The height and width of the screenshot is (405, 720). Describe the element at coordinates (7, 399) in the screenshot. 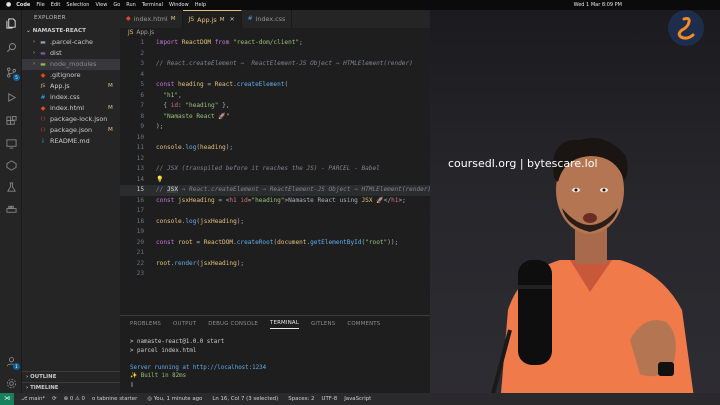

I see `remote-indicator-icon: ⋊` at that location.